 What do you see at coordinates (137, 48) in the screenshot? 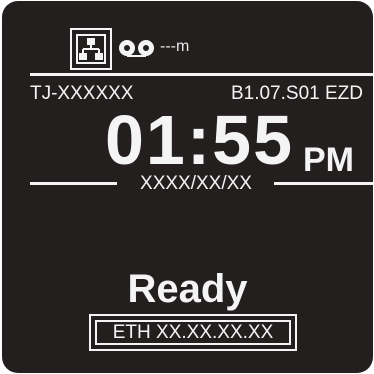
I see `ribbon-icon` at bounding box center [137, 48].